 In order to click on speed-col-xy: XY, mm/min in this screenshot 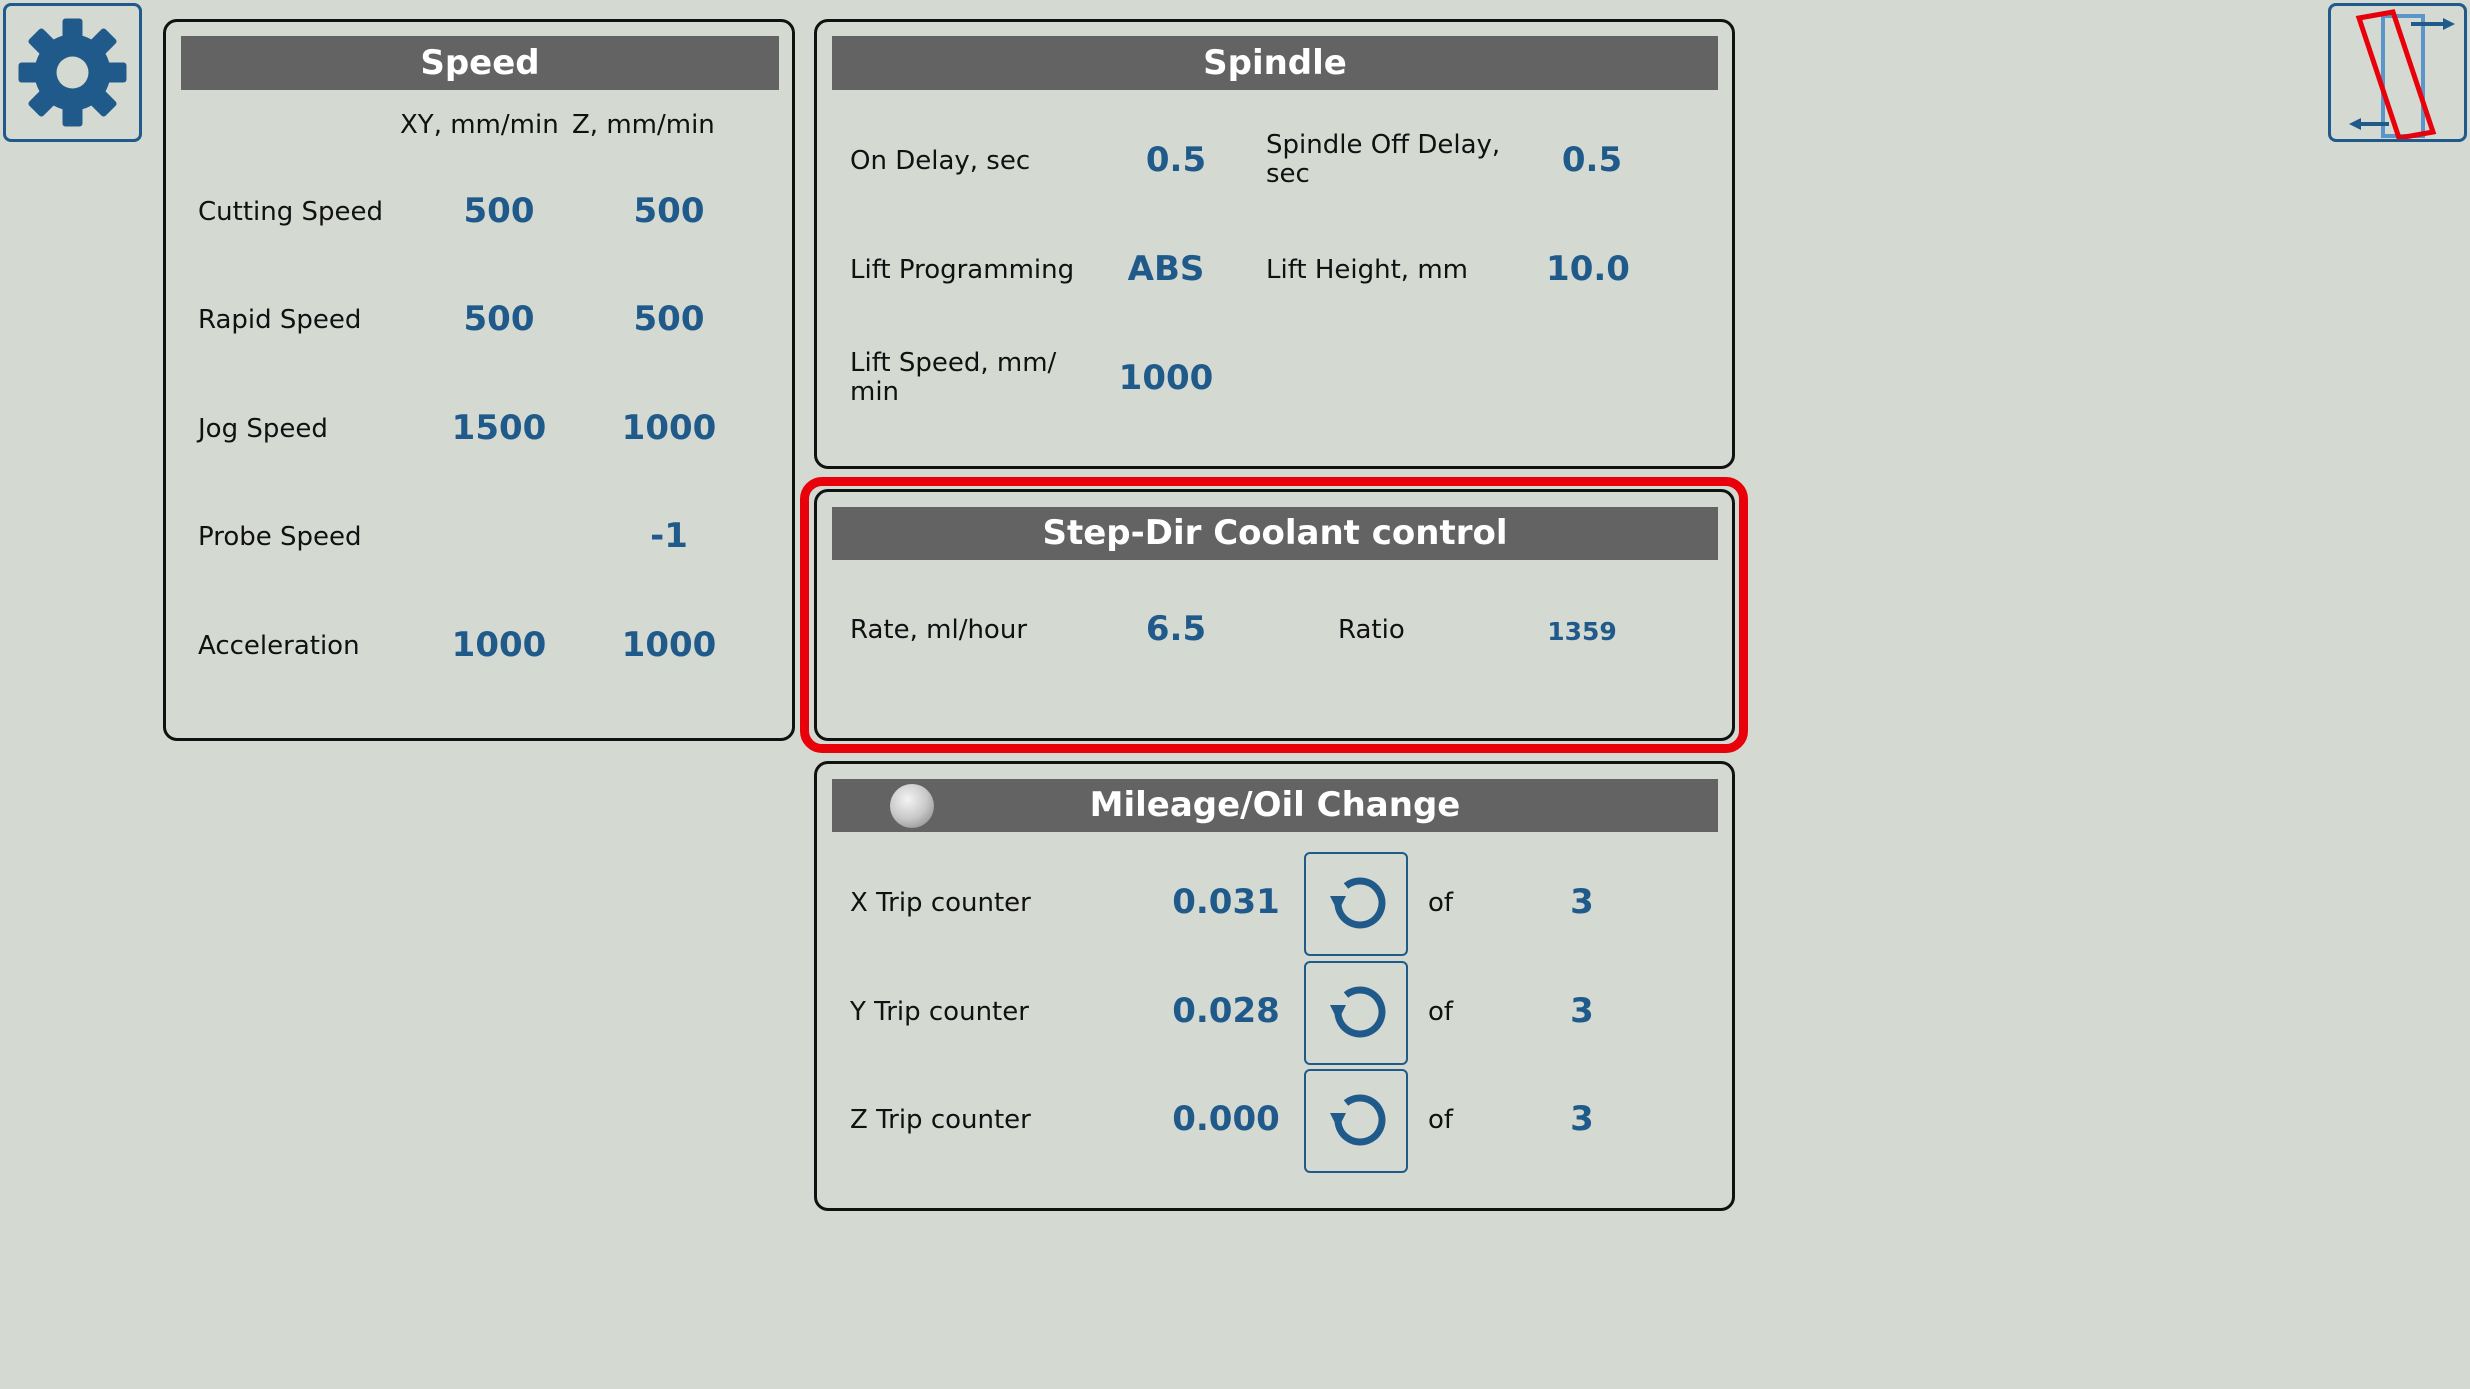, I will do `click(479, 125)`.